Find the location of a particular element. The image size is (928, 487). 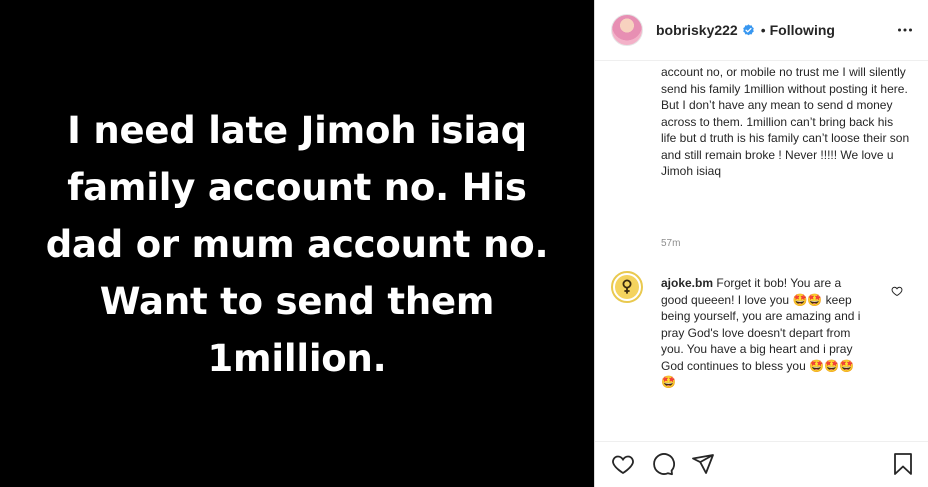

bookmark-icon is located at coordinates (903, 464).